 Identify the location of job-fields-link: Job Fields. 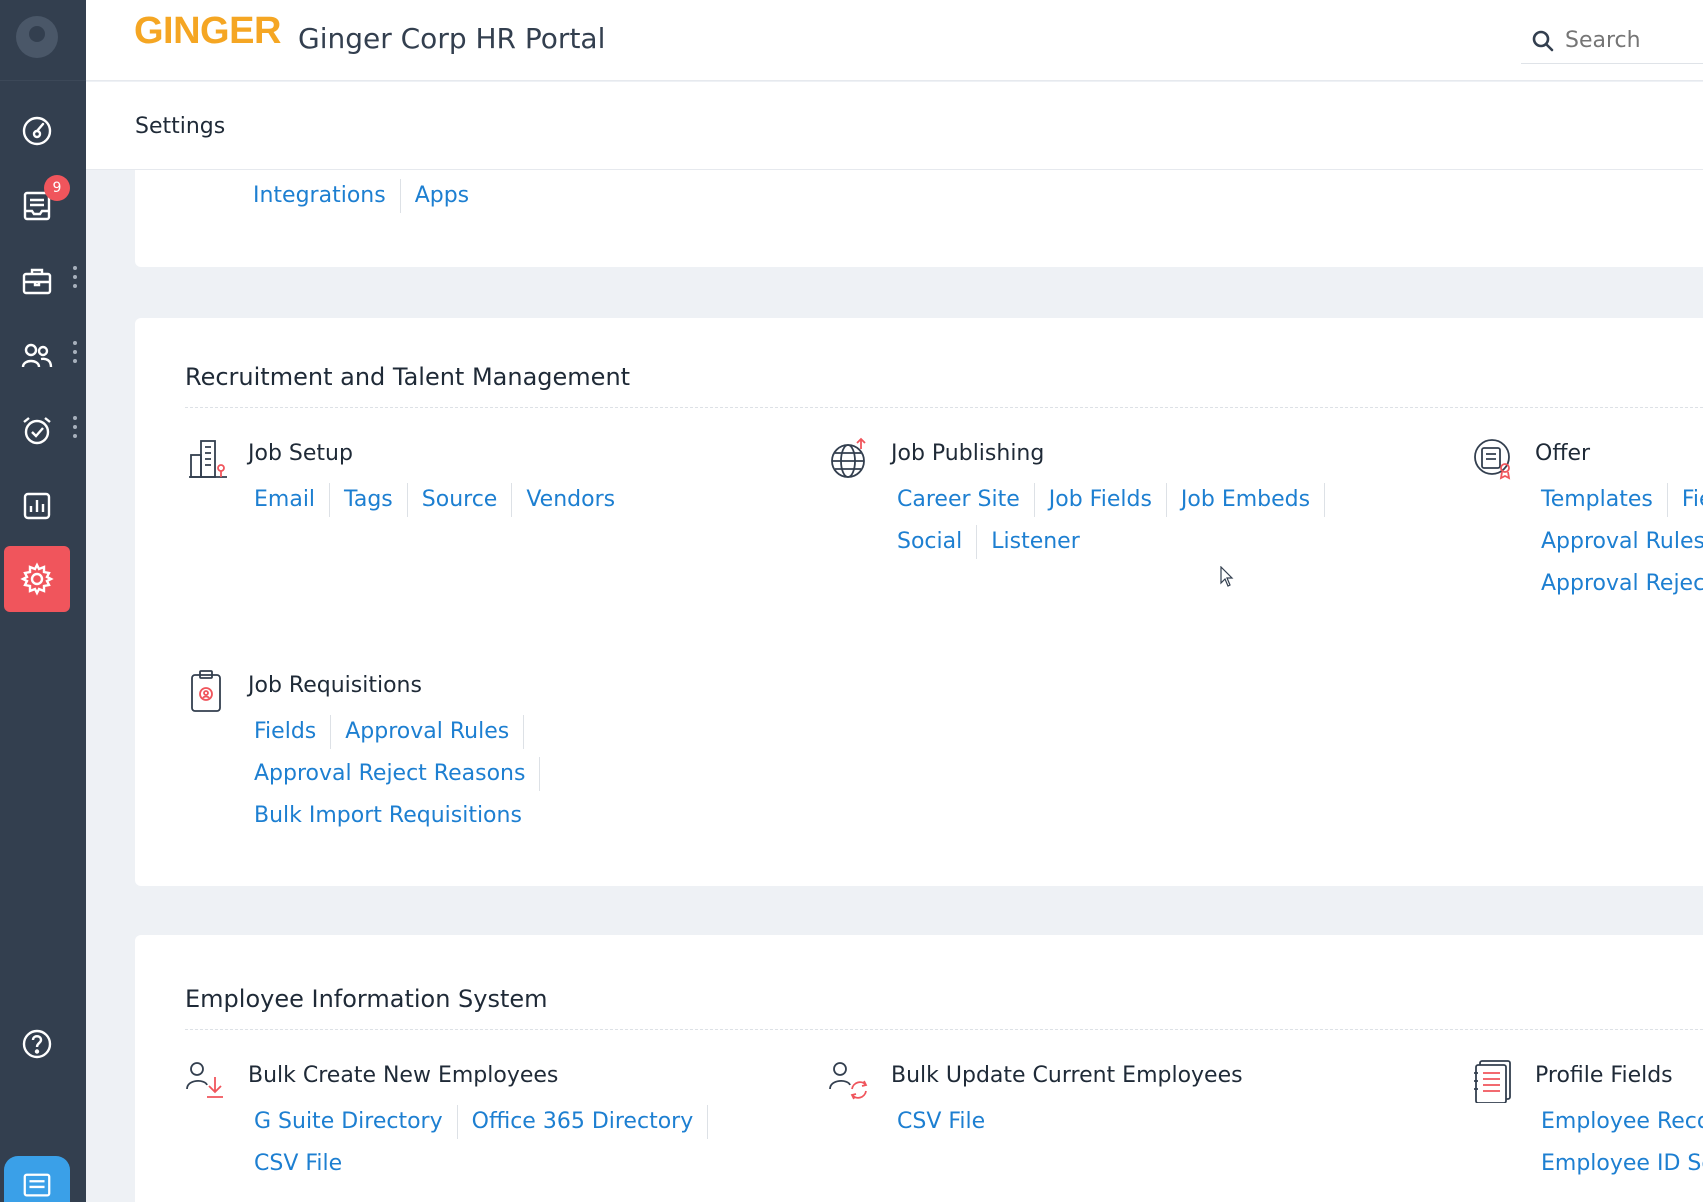
(1101, 500).